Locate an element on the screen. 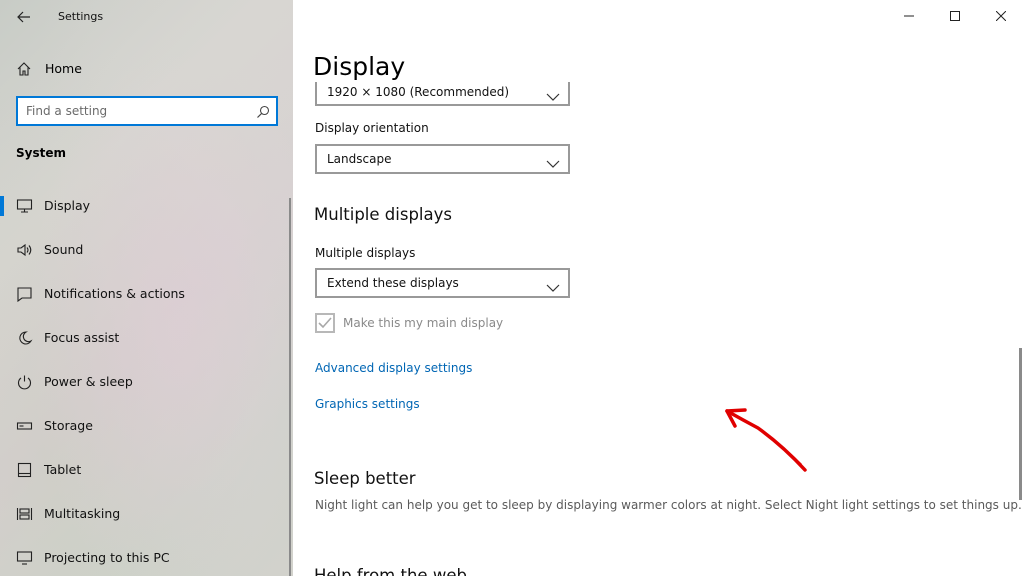  sidebar-item-label: Focus assist is located at coordinates (82, 337).